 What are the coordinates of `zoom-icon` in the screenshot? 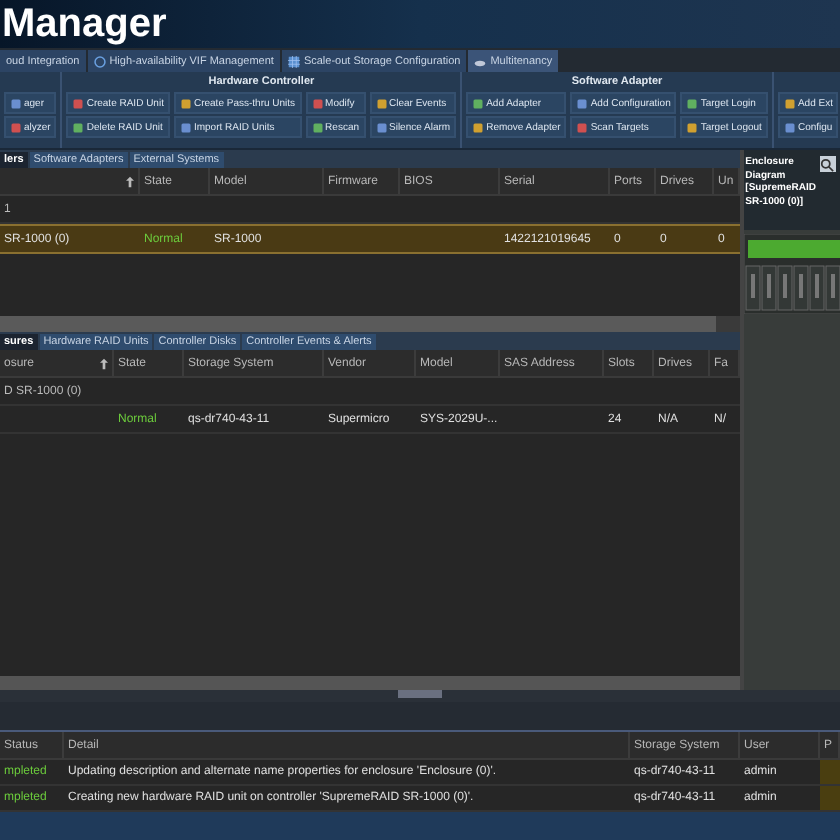 It's located at (827, 164).